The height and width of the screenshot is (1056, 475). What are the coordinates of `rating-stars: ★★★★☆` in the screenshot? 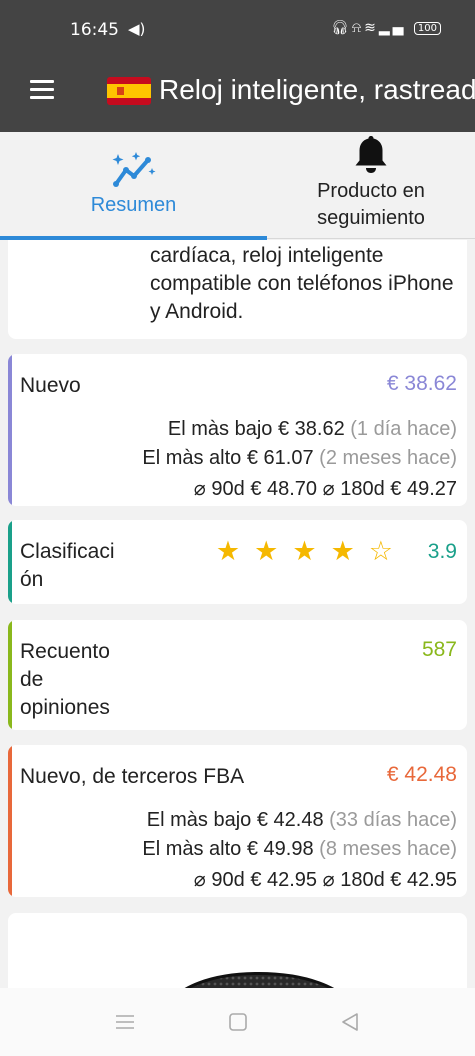 It's located at (311, 551).